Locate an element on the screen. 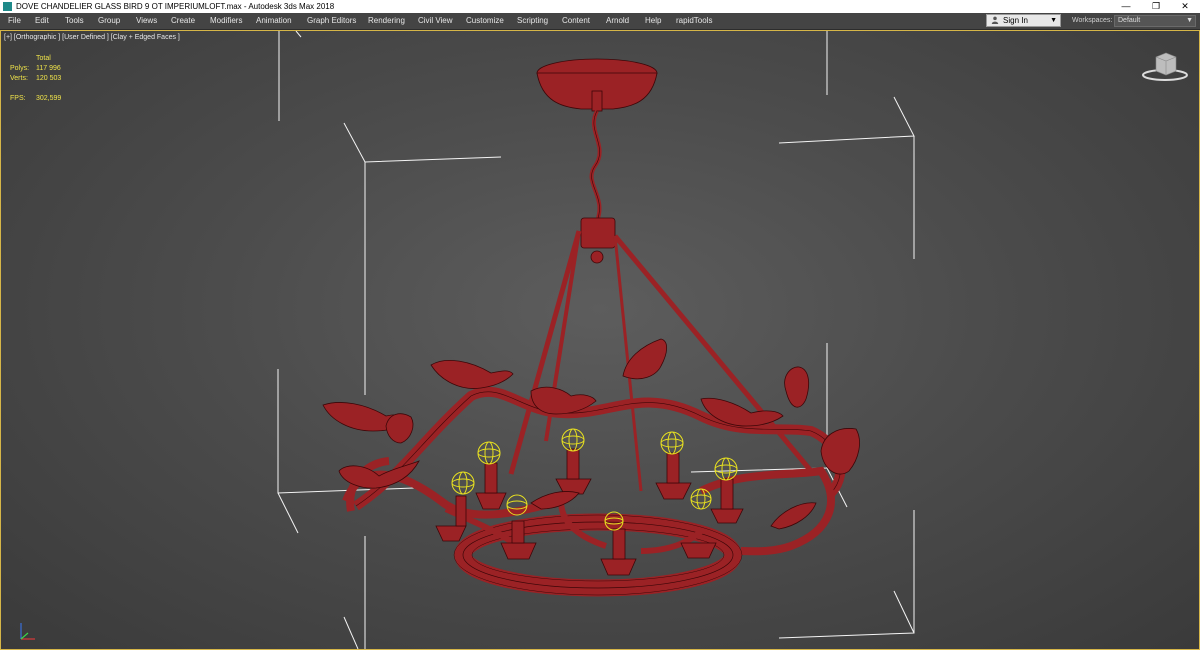  restore-button: ❐ is located at coordinates (1156, 6).